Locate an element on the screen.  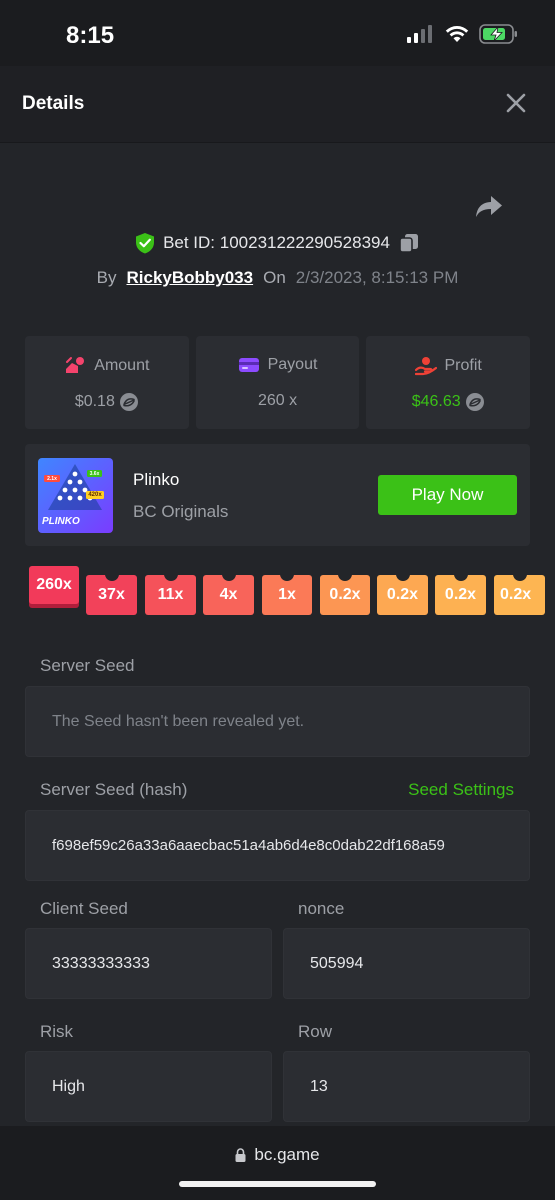
multiplier-label: 1x is located at coordinates (287, 594).